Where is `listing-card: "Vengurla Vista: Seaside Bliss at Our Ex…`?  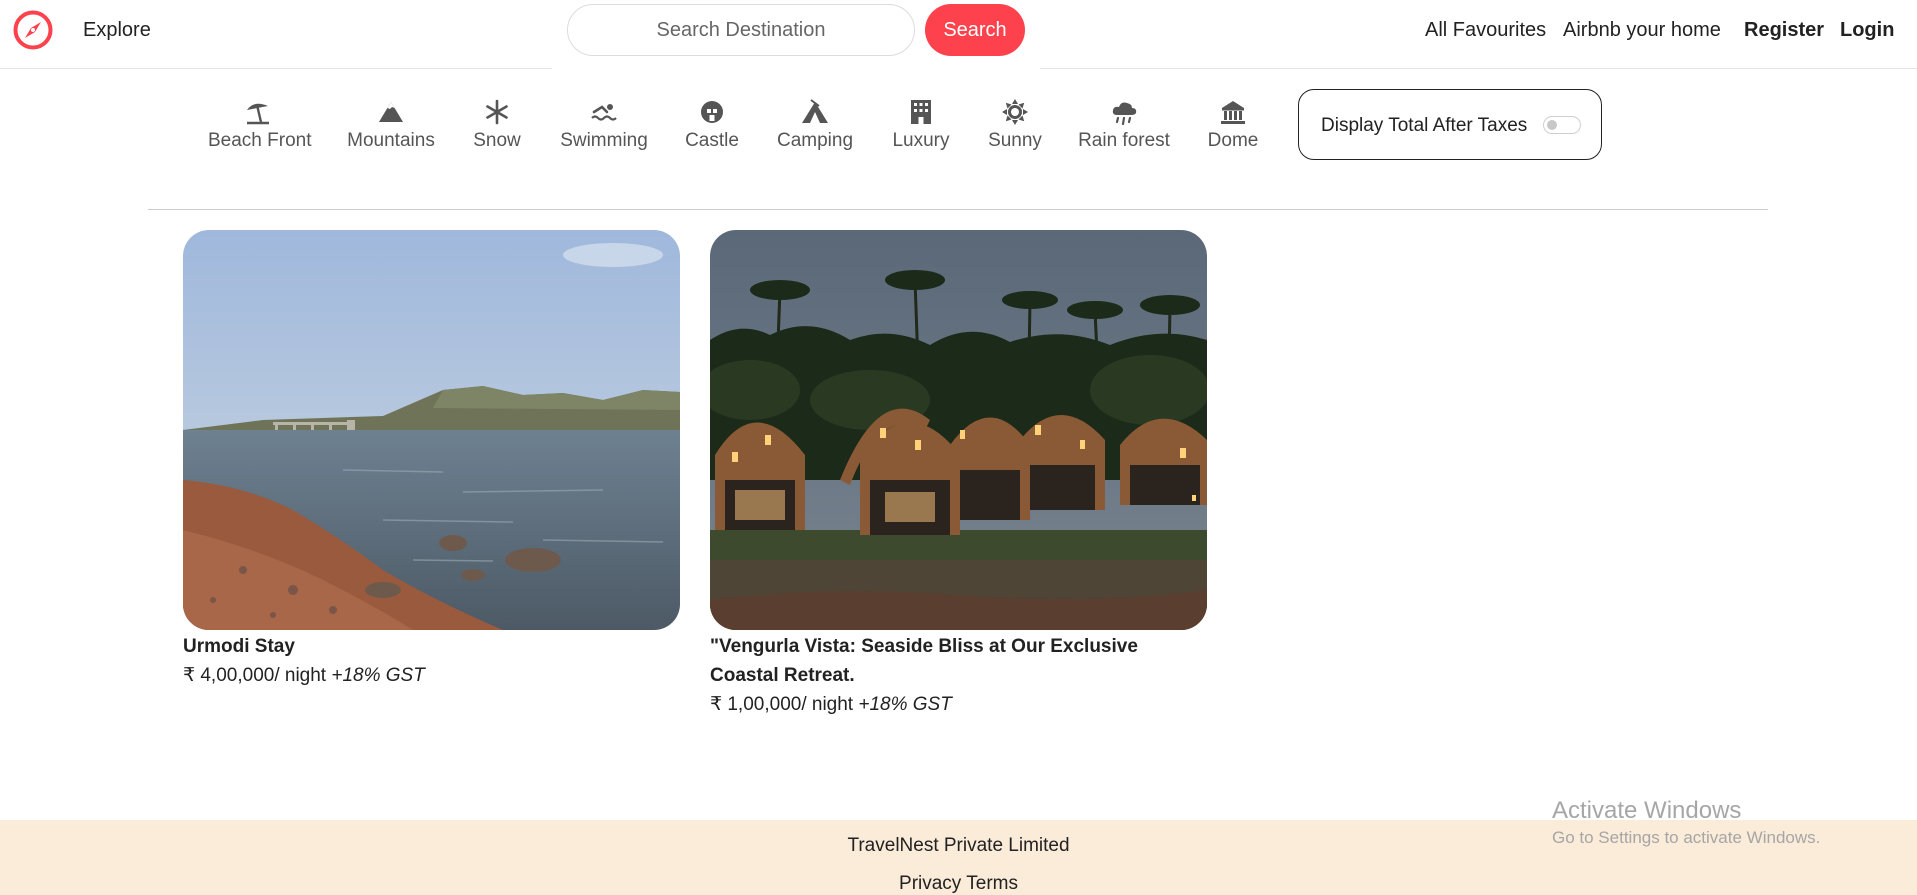
listing-card: "Vengurla Vista: Seaside Bliss at Our Ex… is located at coordinates (958, 475).